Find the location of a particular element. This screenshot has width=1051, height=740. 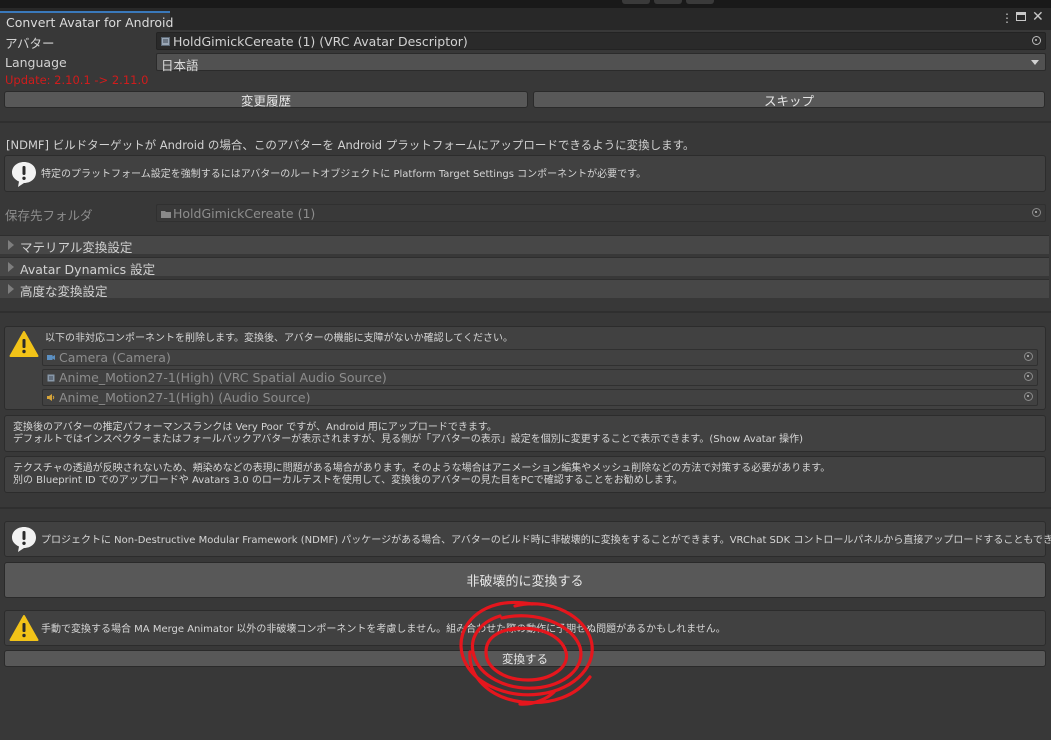

history-button-label: 変更履歴 is located at coordinates (265, 100).